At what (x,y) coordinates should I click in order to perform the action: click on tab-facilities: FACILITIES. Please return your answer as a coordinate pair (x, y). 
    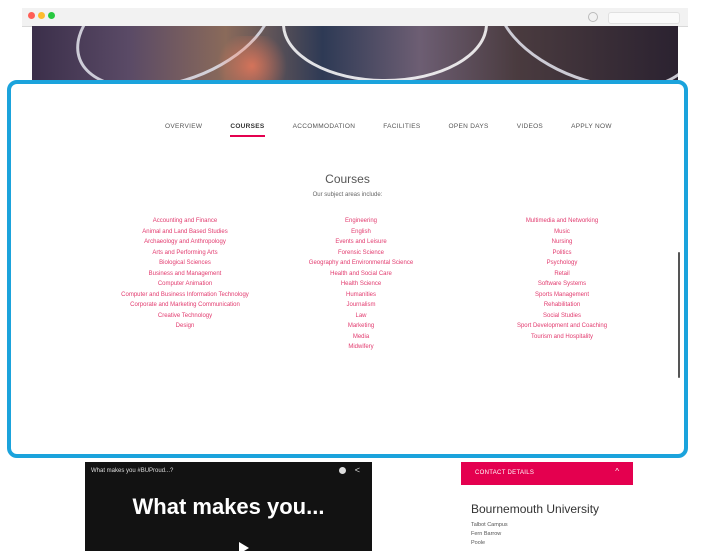
    Looking at the image, I should click on (401, 127).